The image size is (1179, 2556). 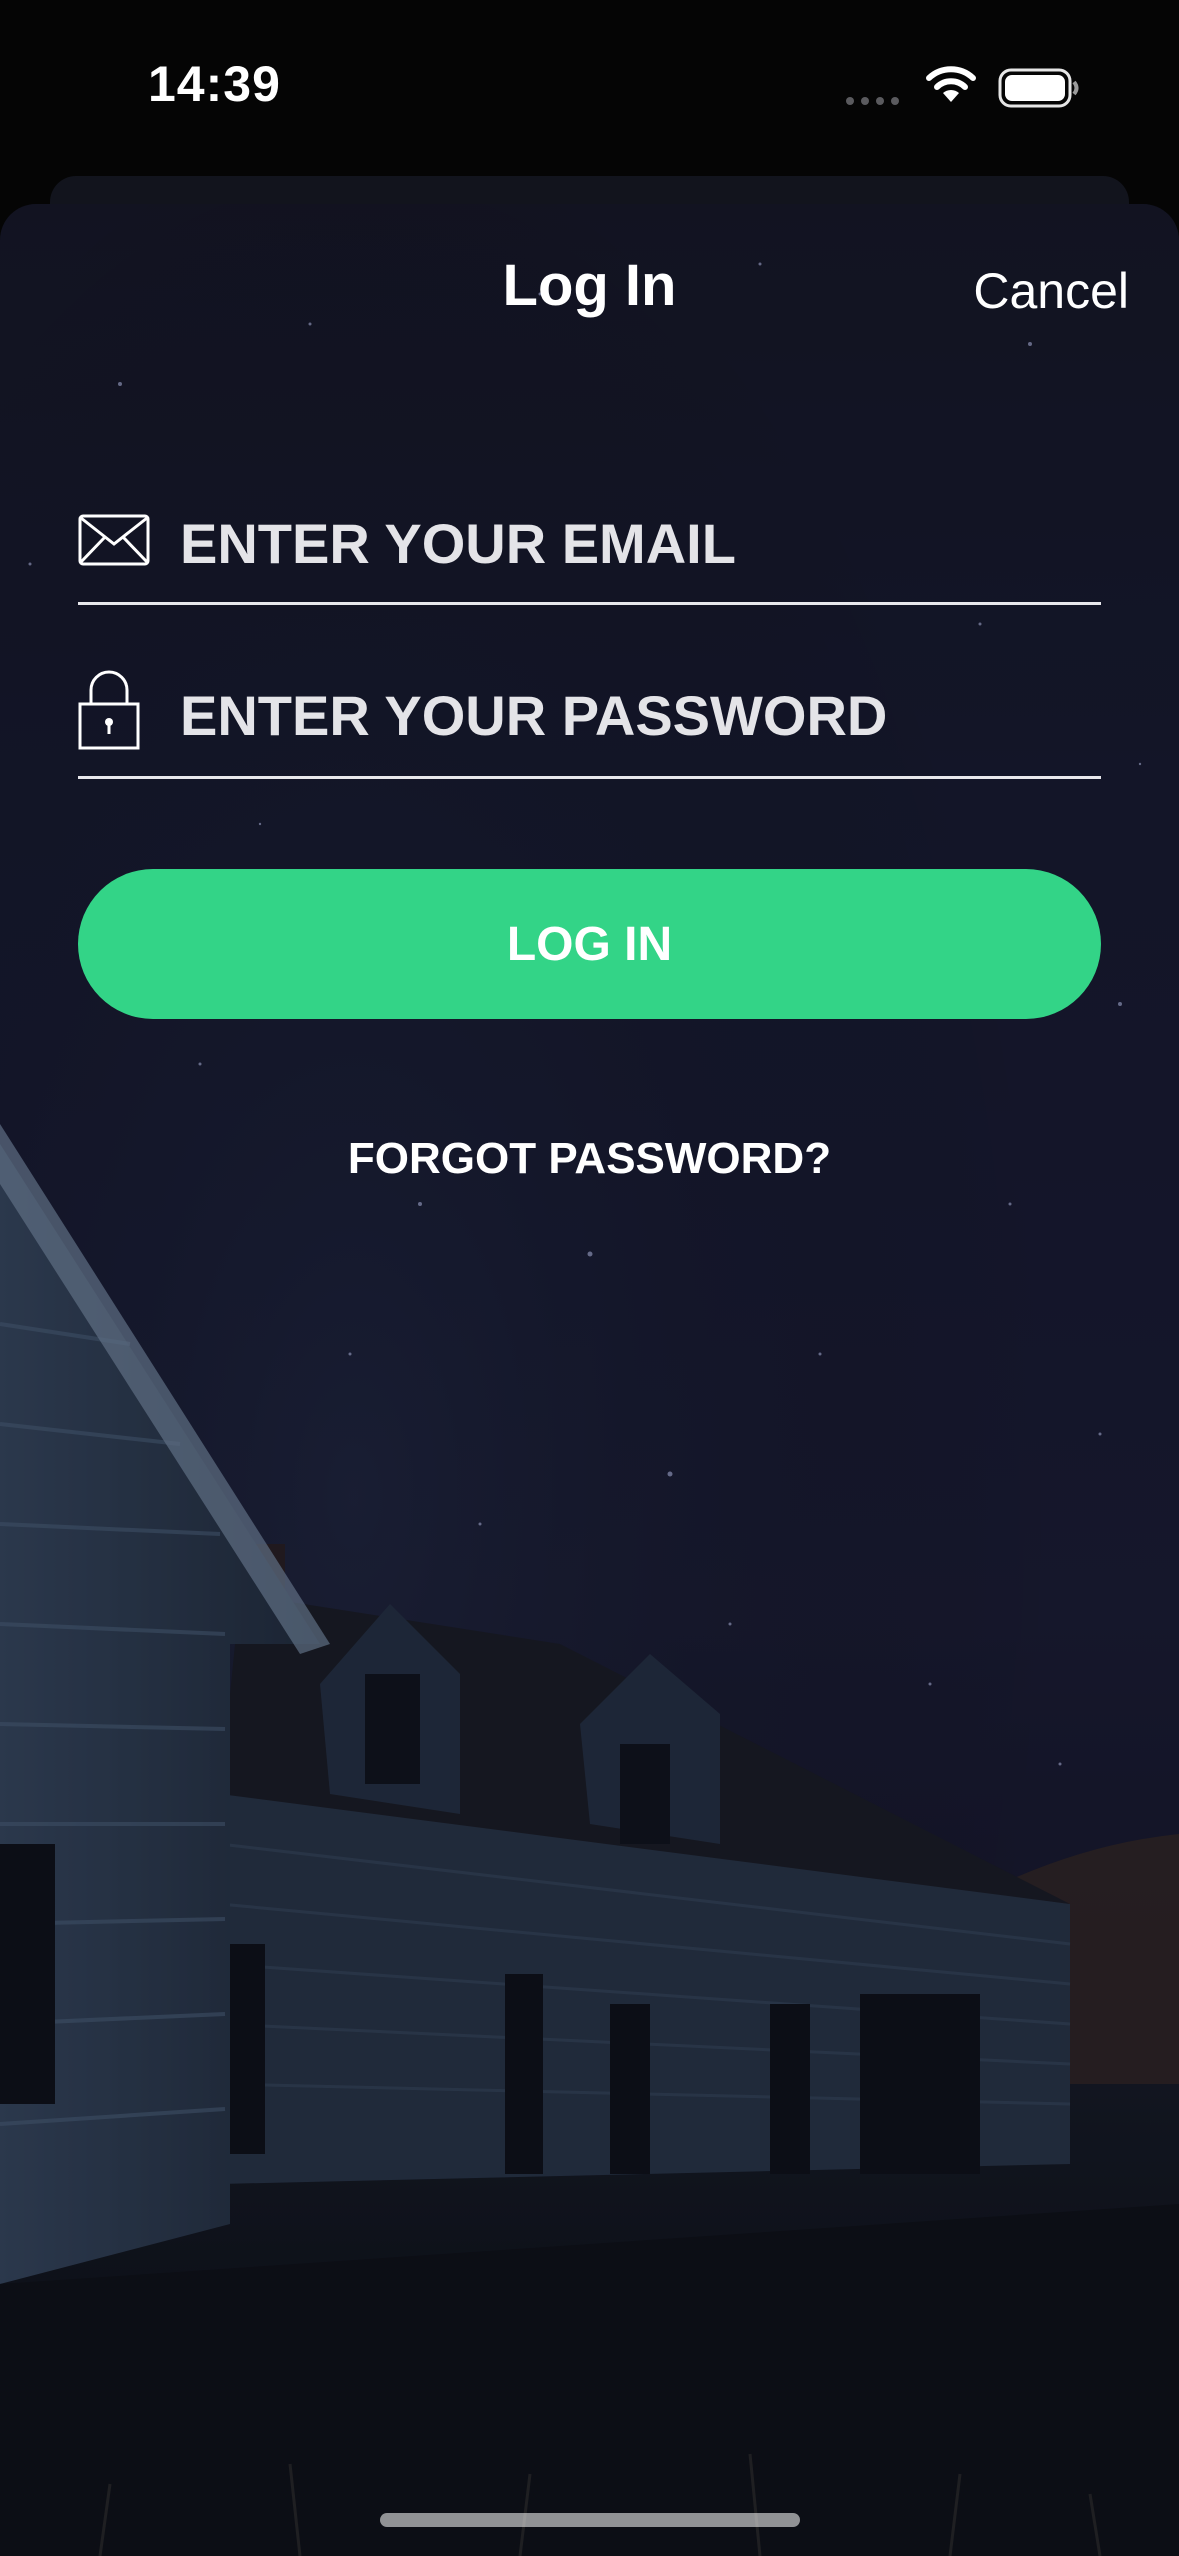 I want to click on email-field, so click(x=589, y=544).